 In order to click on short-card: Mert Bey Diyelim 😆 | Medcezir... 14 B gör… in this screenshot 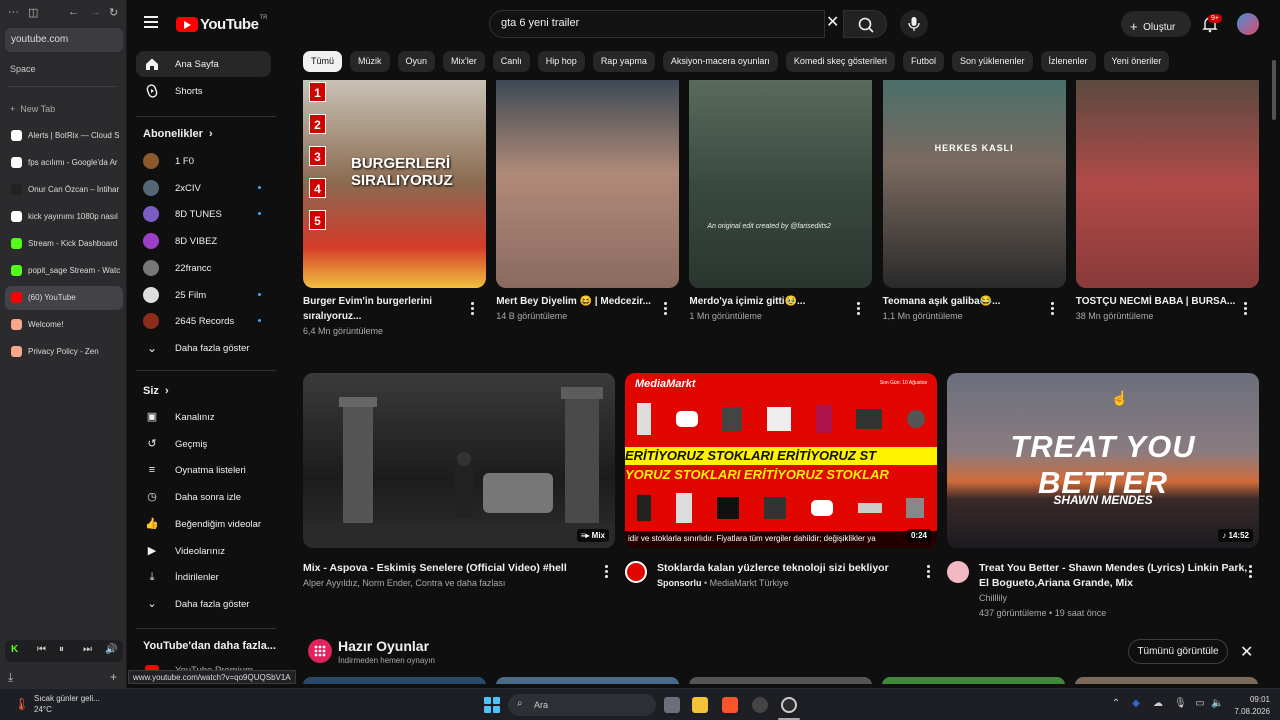, I will do `click(588, 200)`.